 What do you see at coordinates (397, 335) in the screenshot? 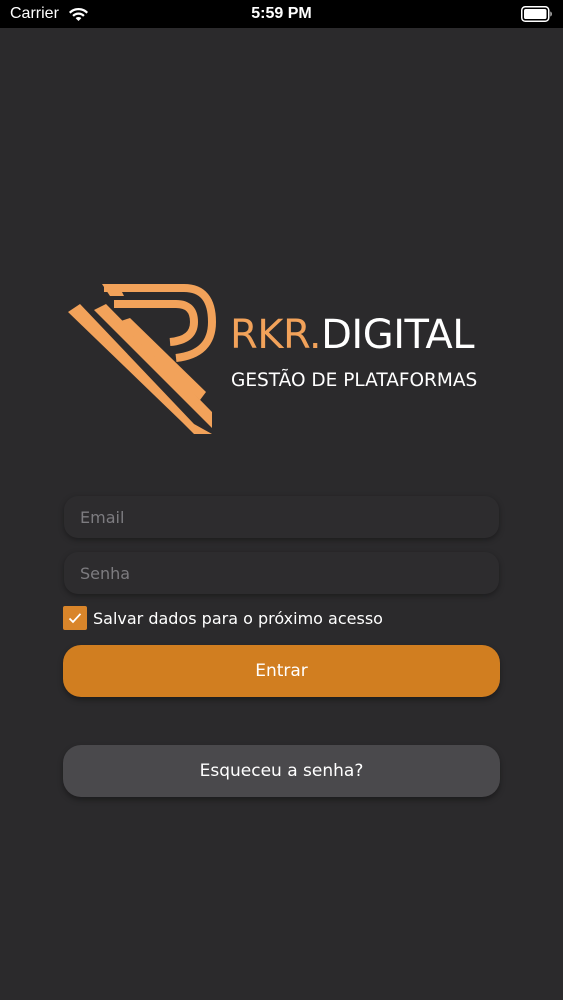
I see `brand-suffix: DIGITAL` at bounding box center [397, 335].